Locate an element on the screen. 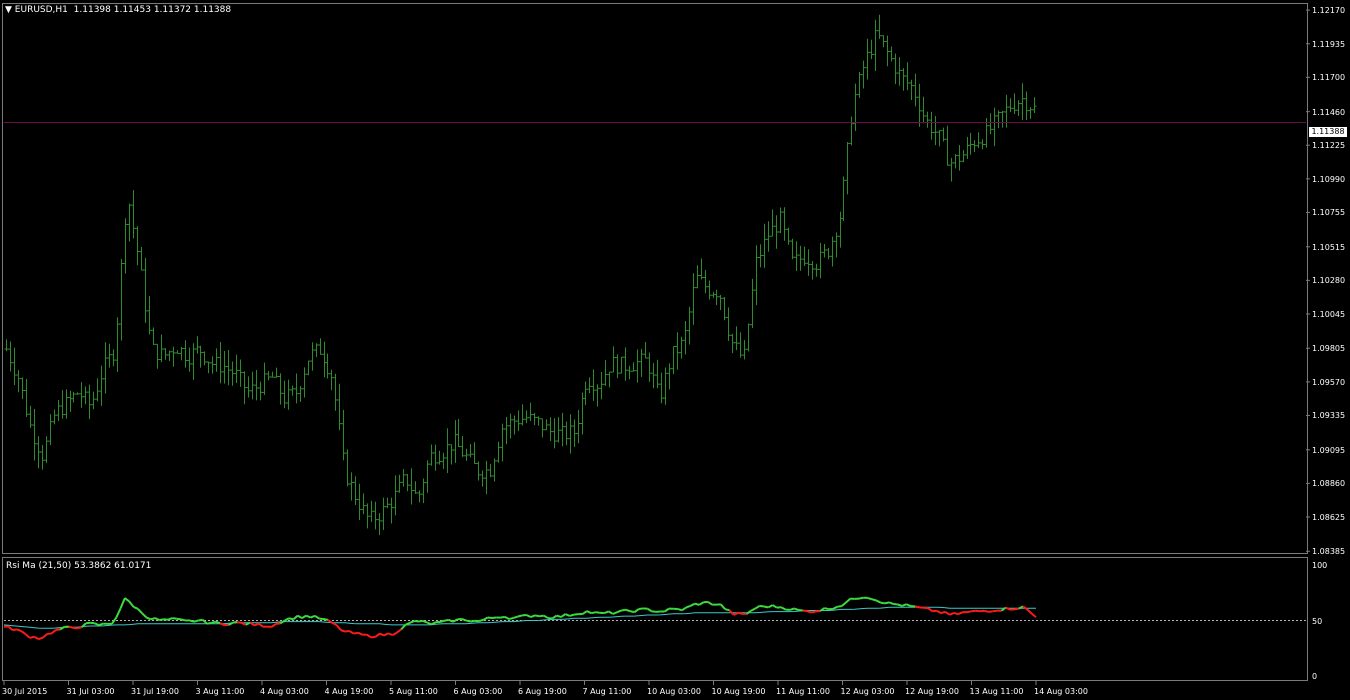 The width and height of the screenshot is (1350, 700). price-tick-label: 1.08385 is located at coordinates (1329, 552).